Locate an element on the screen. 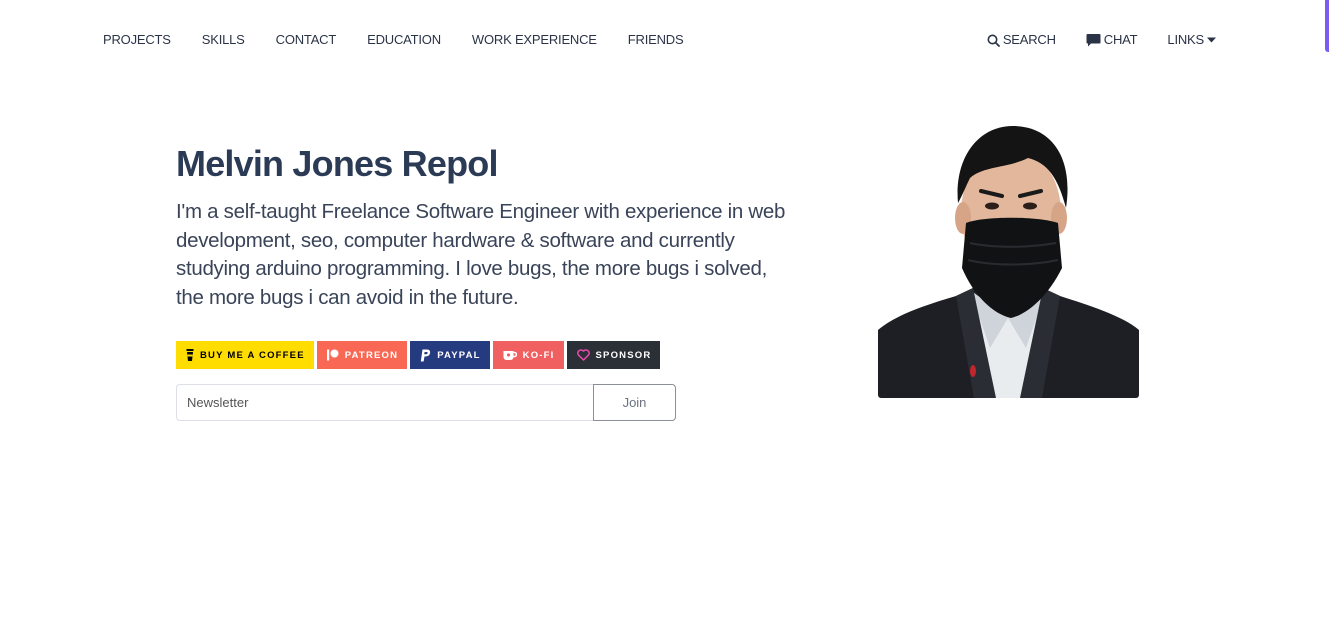  nav-right-group: SEARCH CHAT LINKS is located at coordinates (1101, 40).